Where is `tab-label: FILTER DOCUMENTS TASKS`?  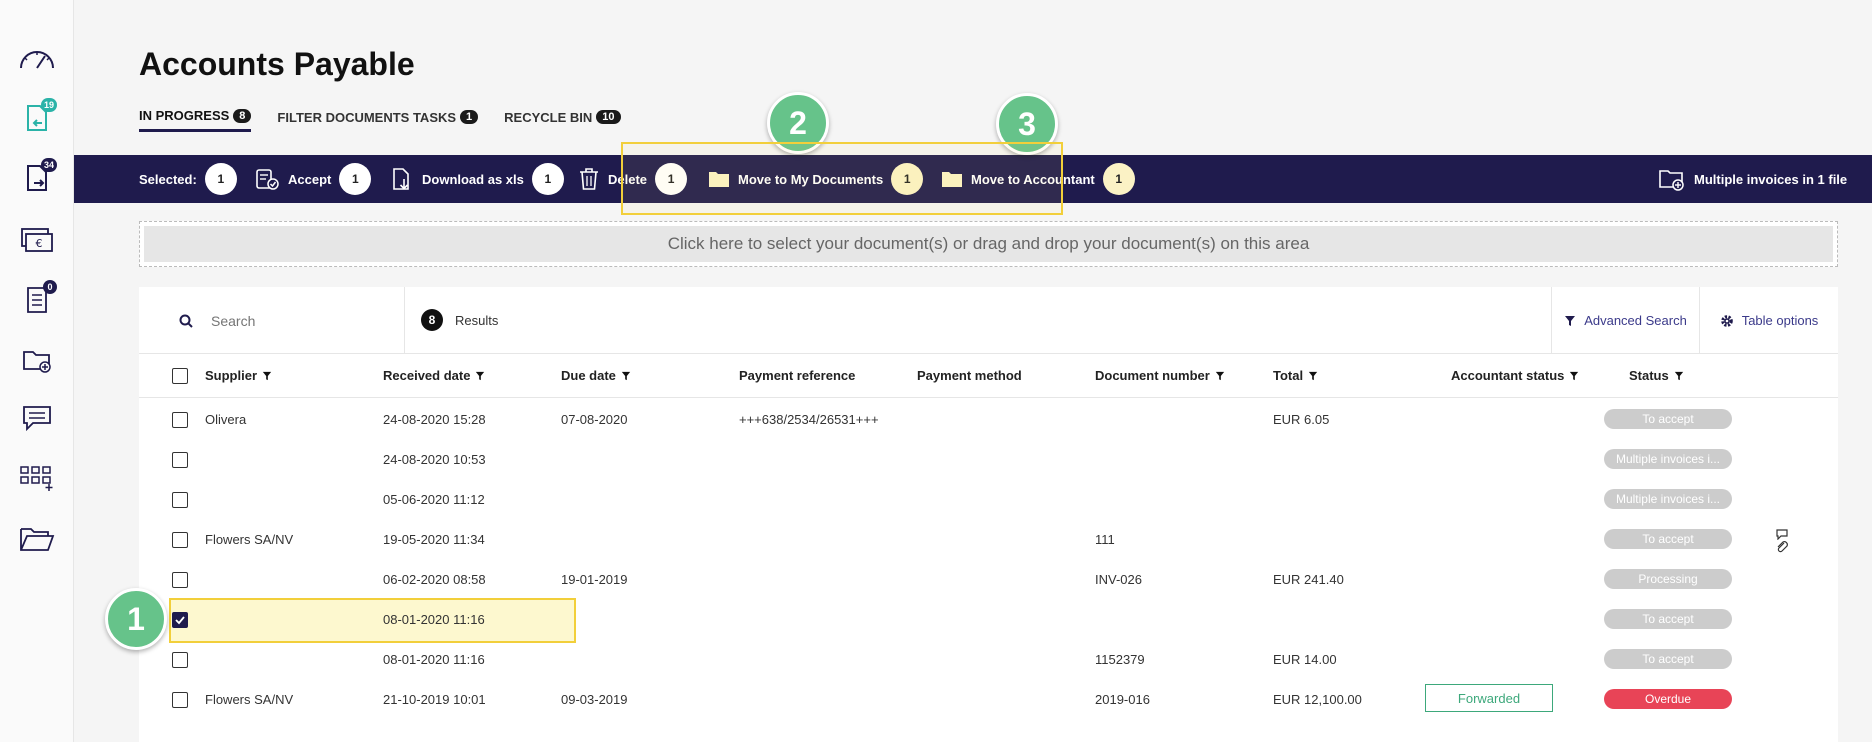 tab-label: FILTER DOCUMENTS TASKS is located at coordinates (367, 117).